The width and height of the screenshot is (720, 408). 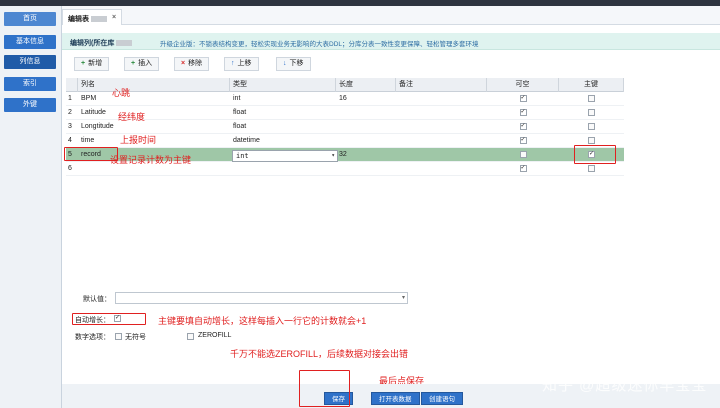 What do you see at coordinates (192, 64) in the screenshot?
I see `remove-column-button: × 移除` at bounding box center [192, 64].